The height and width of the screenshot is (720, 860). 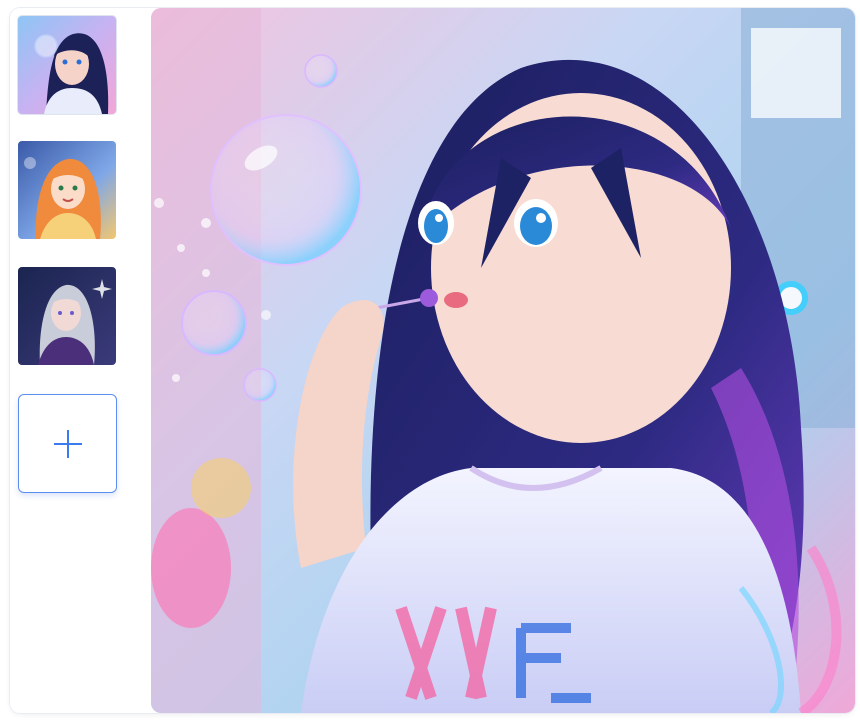 I want to click on plus-icon, so click(x=67, y=443).